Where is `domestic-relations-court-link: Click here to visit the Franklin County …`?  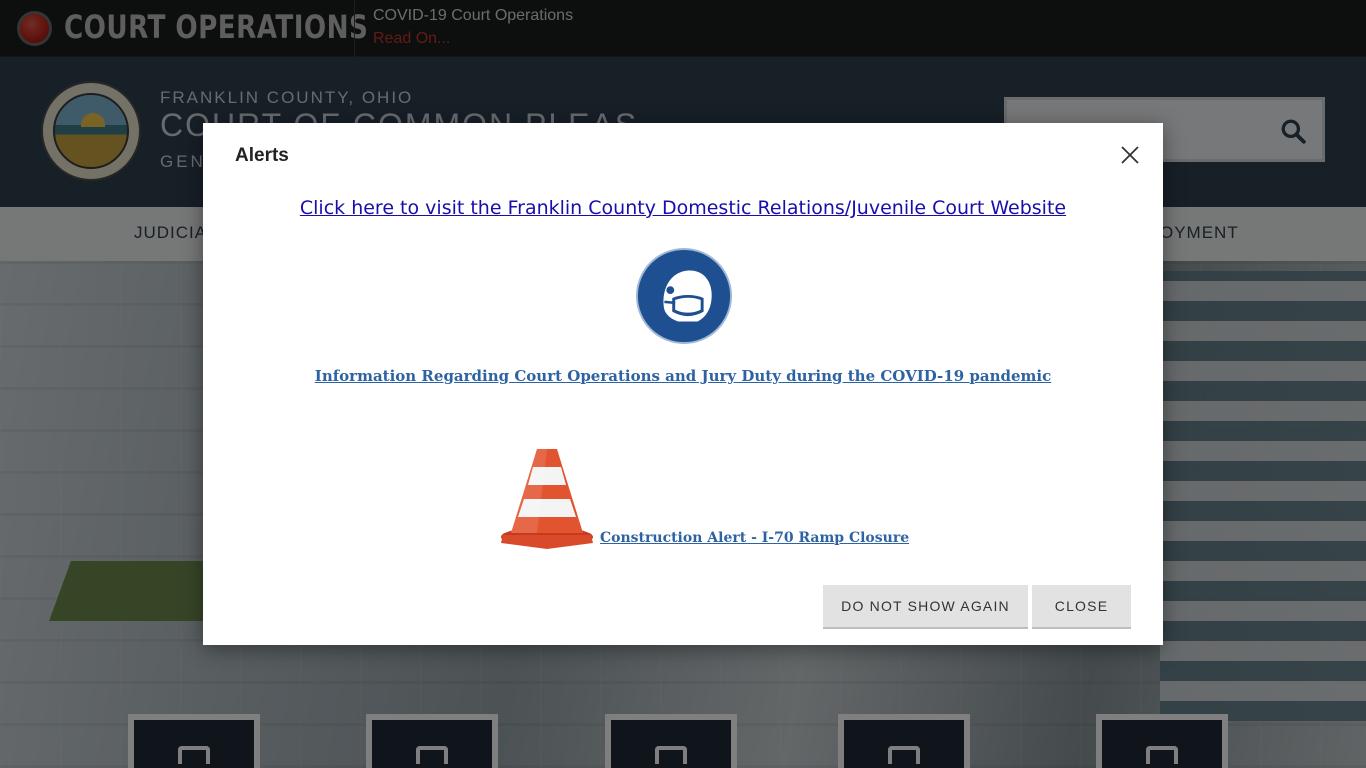 domestic-relations-court-link: Click here to visit the Franklin County … is located at coordinates (683, 208).